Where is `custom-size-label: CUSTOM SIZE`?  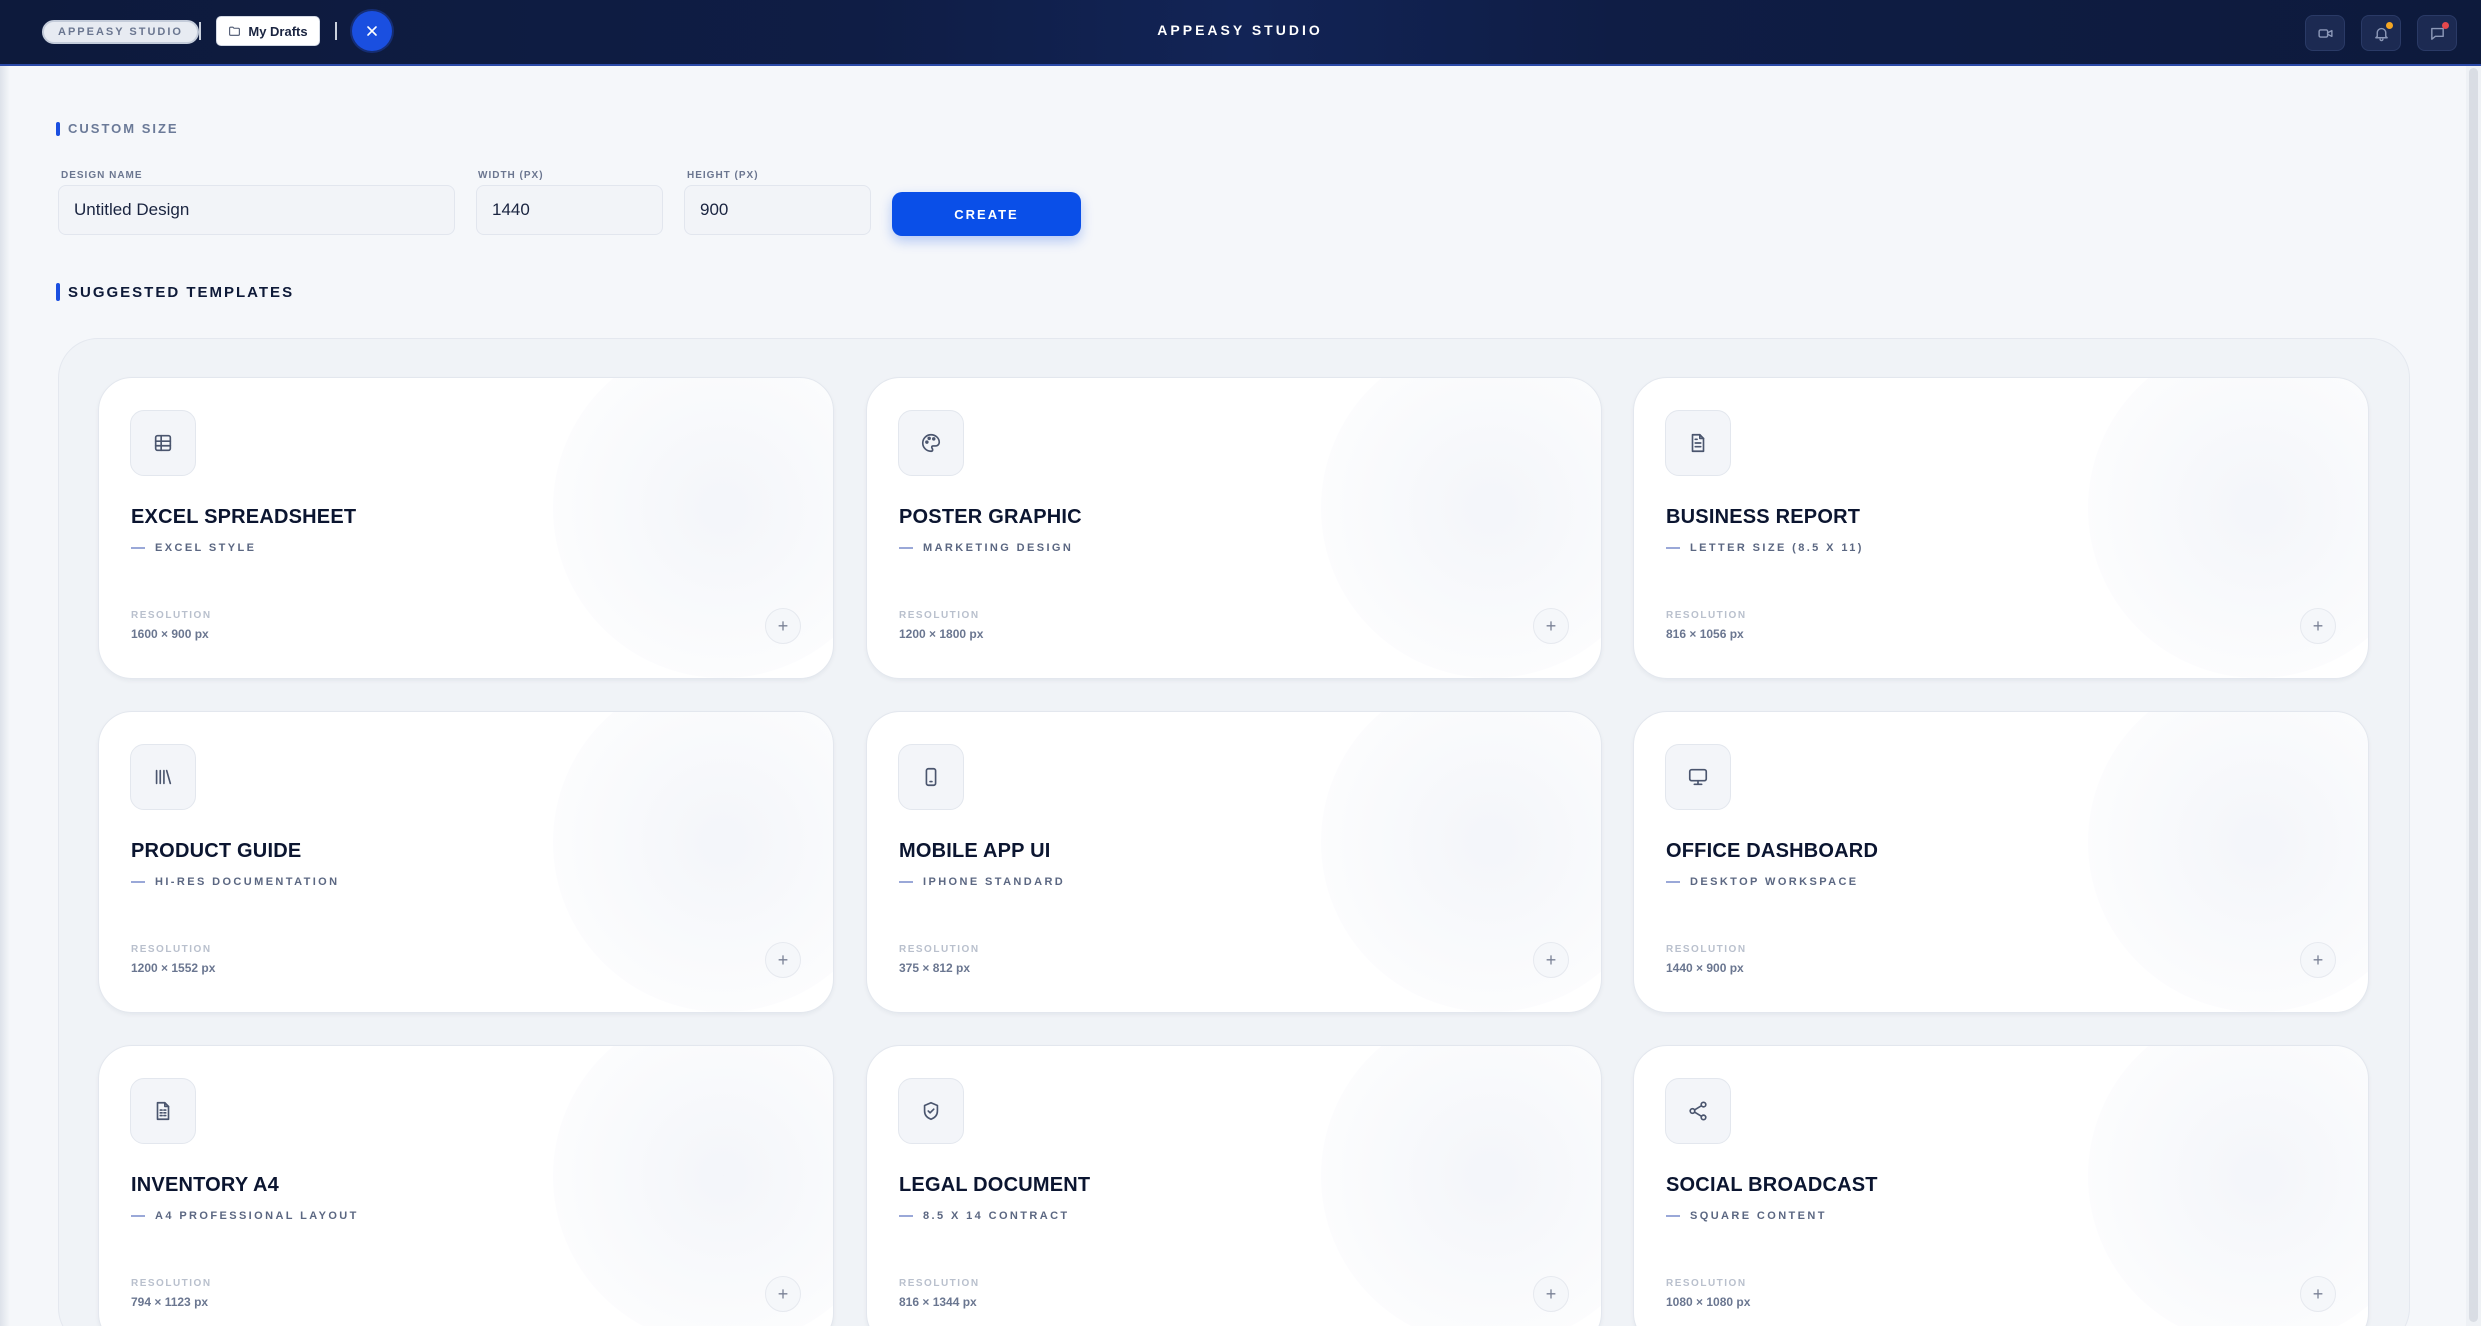 custom-size-label: CUSTOM SIZE is located at coordinates (123, 128).